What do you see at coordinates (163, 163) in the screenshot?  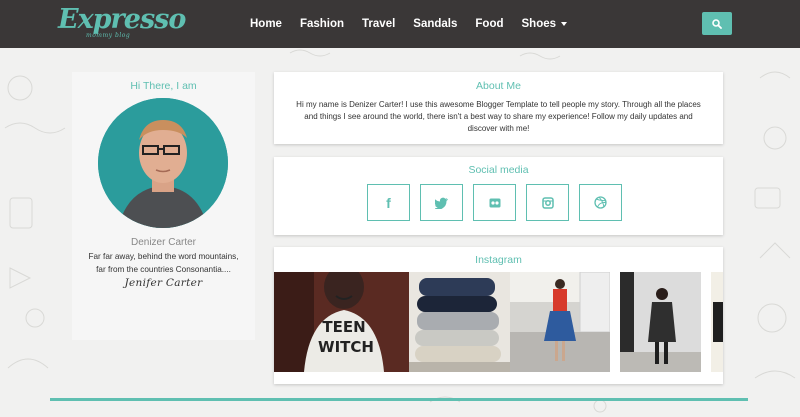 I see `avatar` at bounding box center [163, 163].